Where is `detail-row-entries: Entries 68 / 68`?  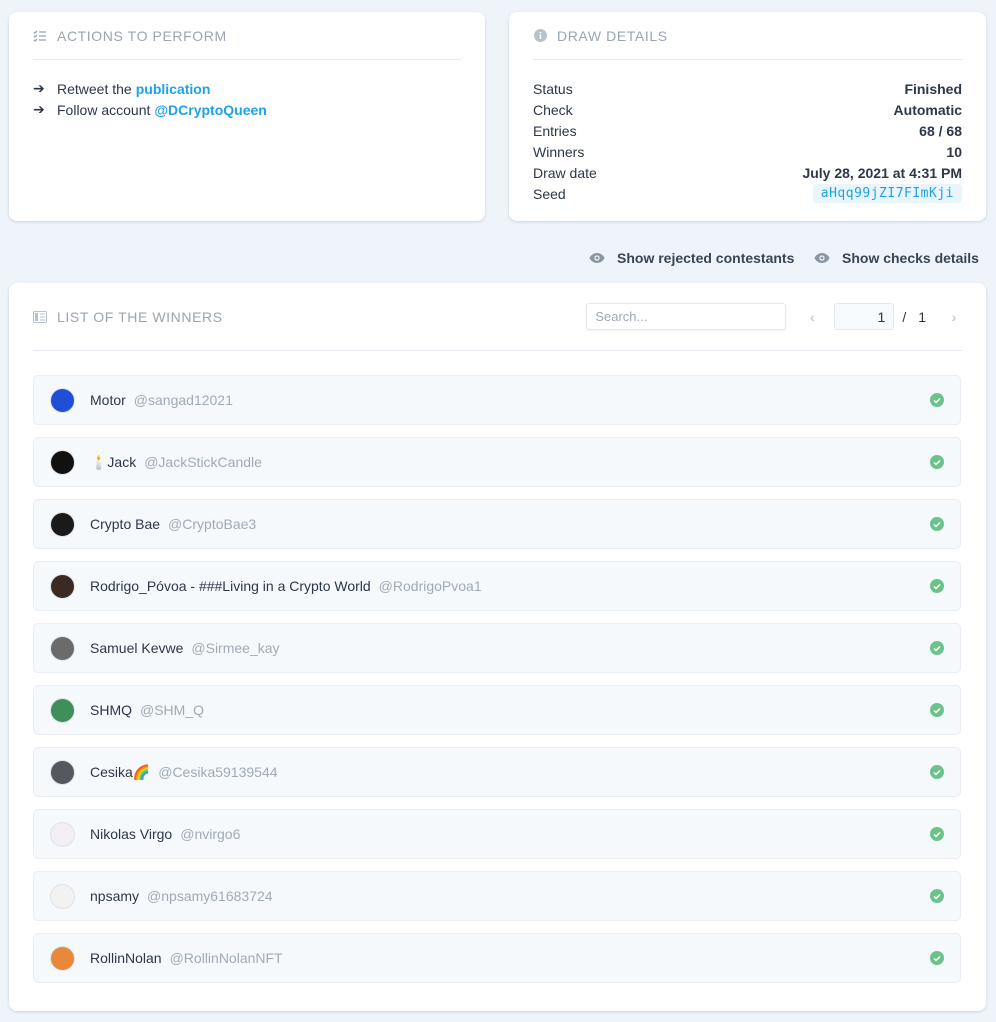
detail-row-entries: Entries 68 / 68 is located at coordinates (747, 130).